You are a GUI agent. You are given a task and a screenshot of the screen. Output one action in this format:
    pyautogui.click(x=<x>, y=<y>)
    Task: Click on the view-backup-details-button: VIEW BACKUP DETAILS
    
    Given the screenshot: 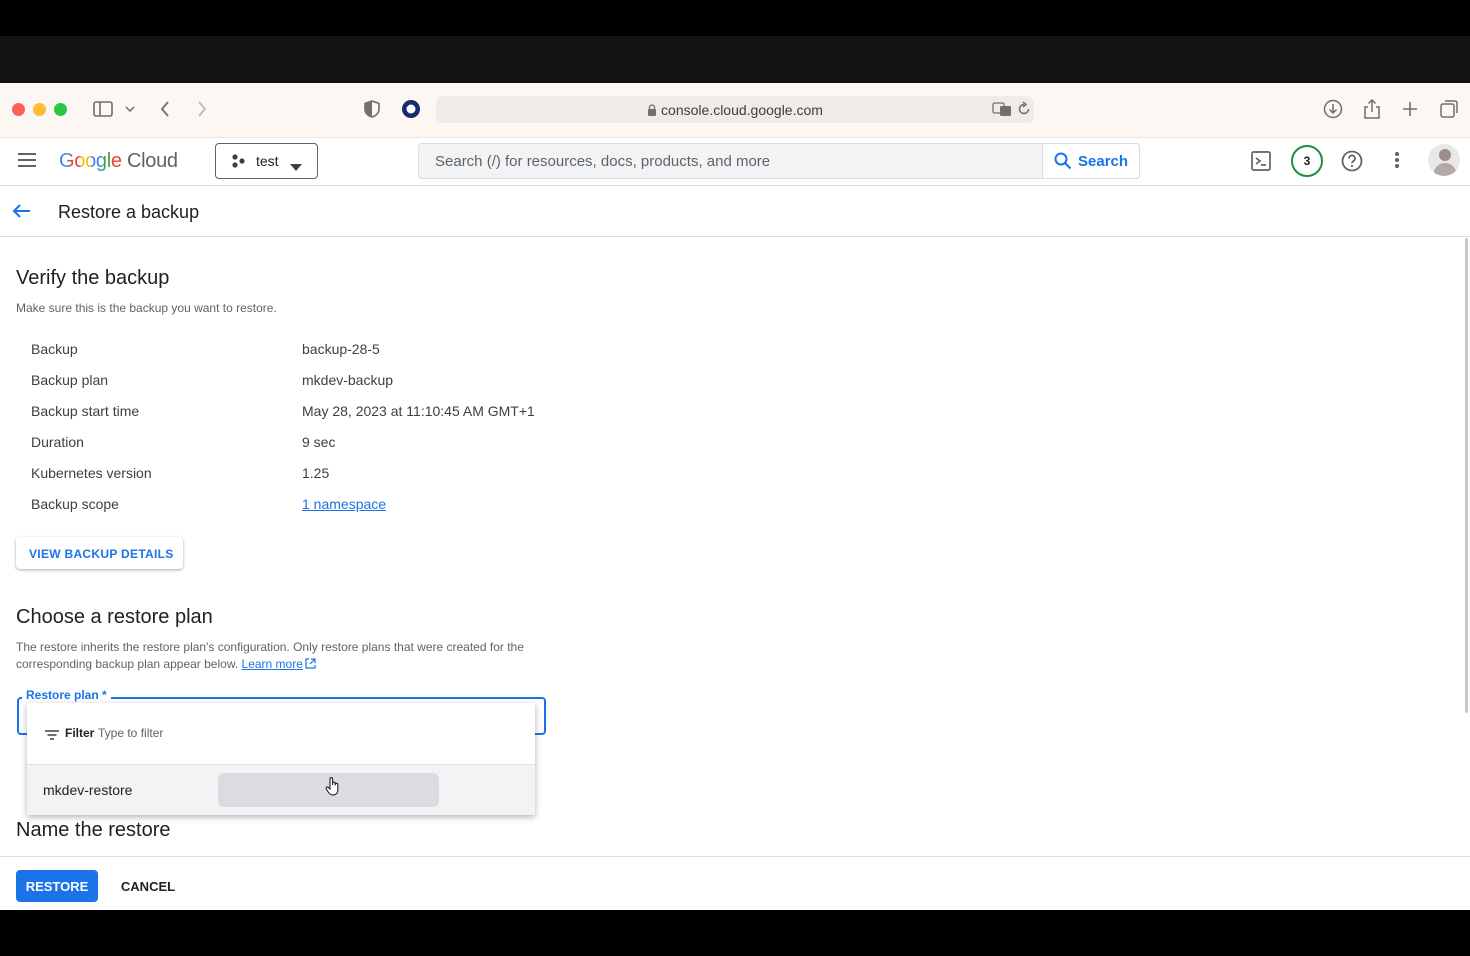 What is the action you would take?
    pyautogui.click(x=99, y=553)
    